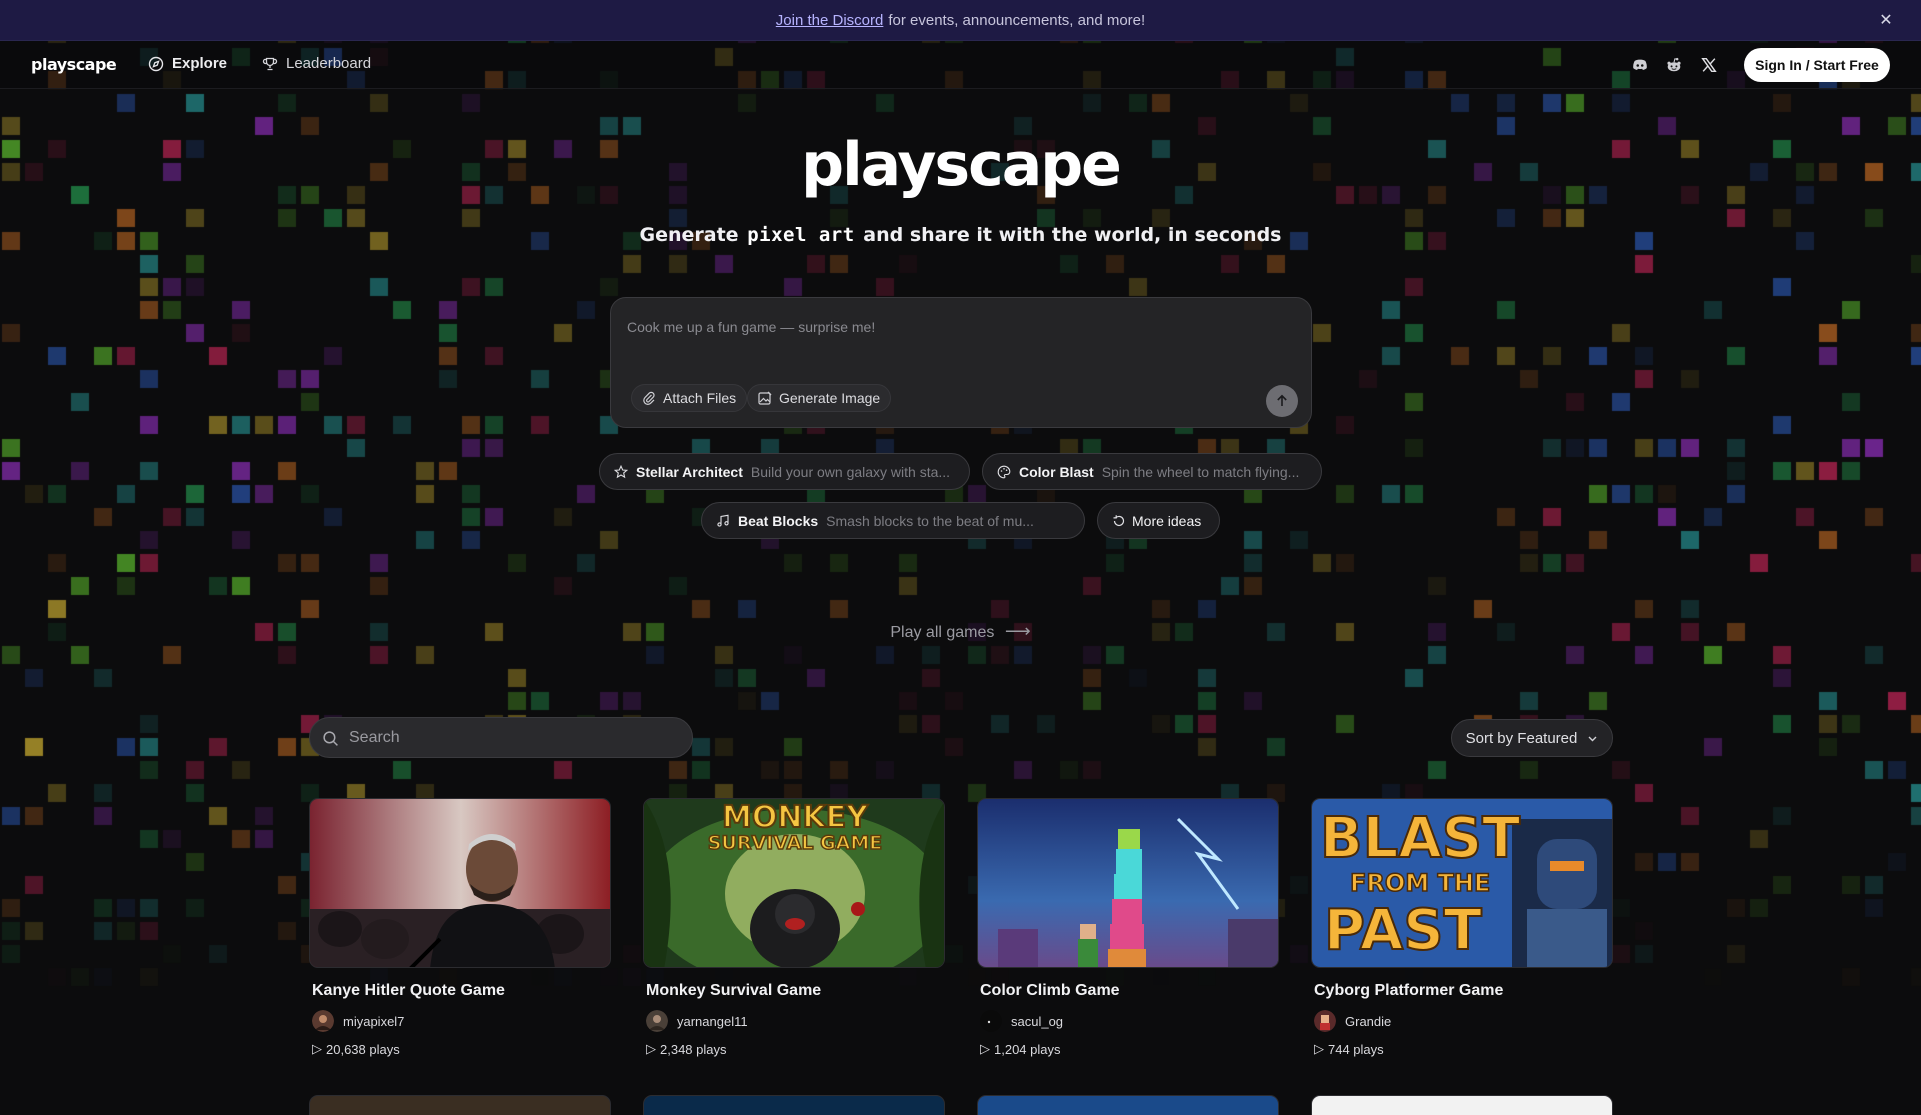 Image resolution: width=1921 pixels, height=1115 pixels. What do you see at coordinates (1674, 65) in the screenshot?
I see `reddit-icon` at bounding box center [1674, 65].